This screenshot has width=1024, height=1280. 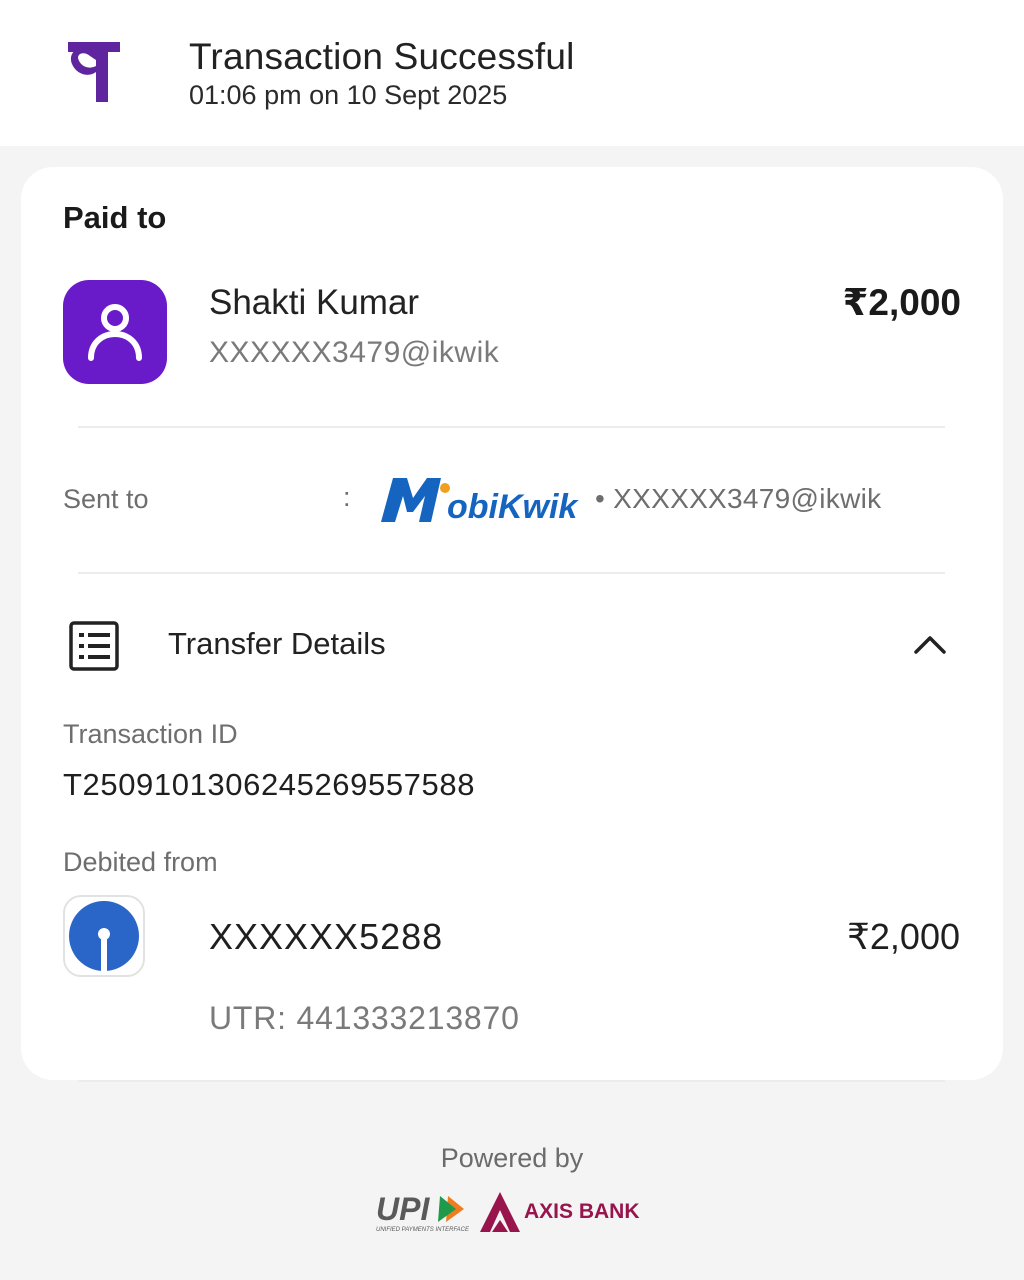 I want to click on transfer-details-title: Transfer Details, so click(x=277, y=644).